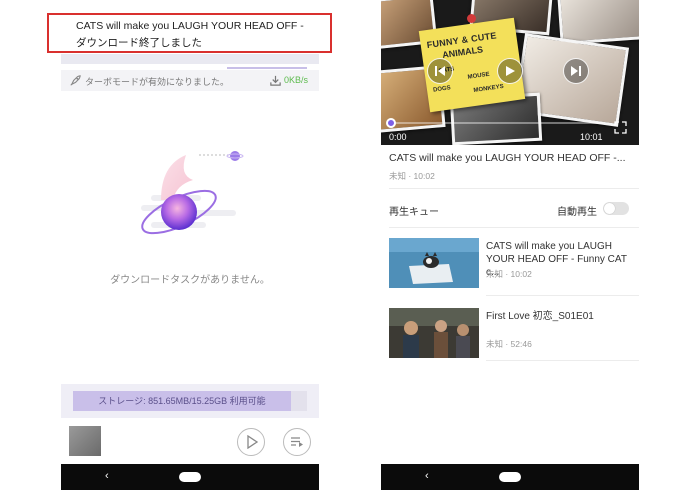  What do you see at coordinates (509, 344) in the screenshot?
I see `queue-item-meta: 未知 · 52:46` at bounding box center [509, 344].